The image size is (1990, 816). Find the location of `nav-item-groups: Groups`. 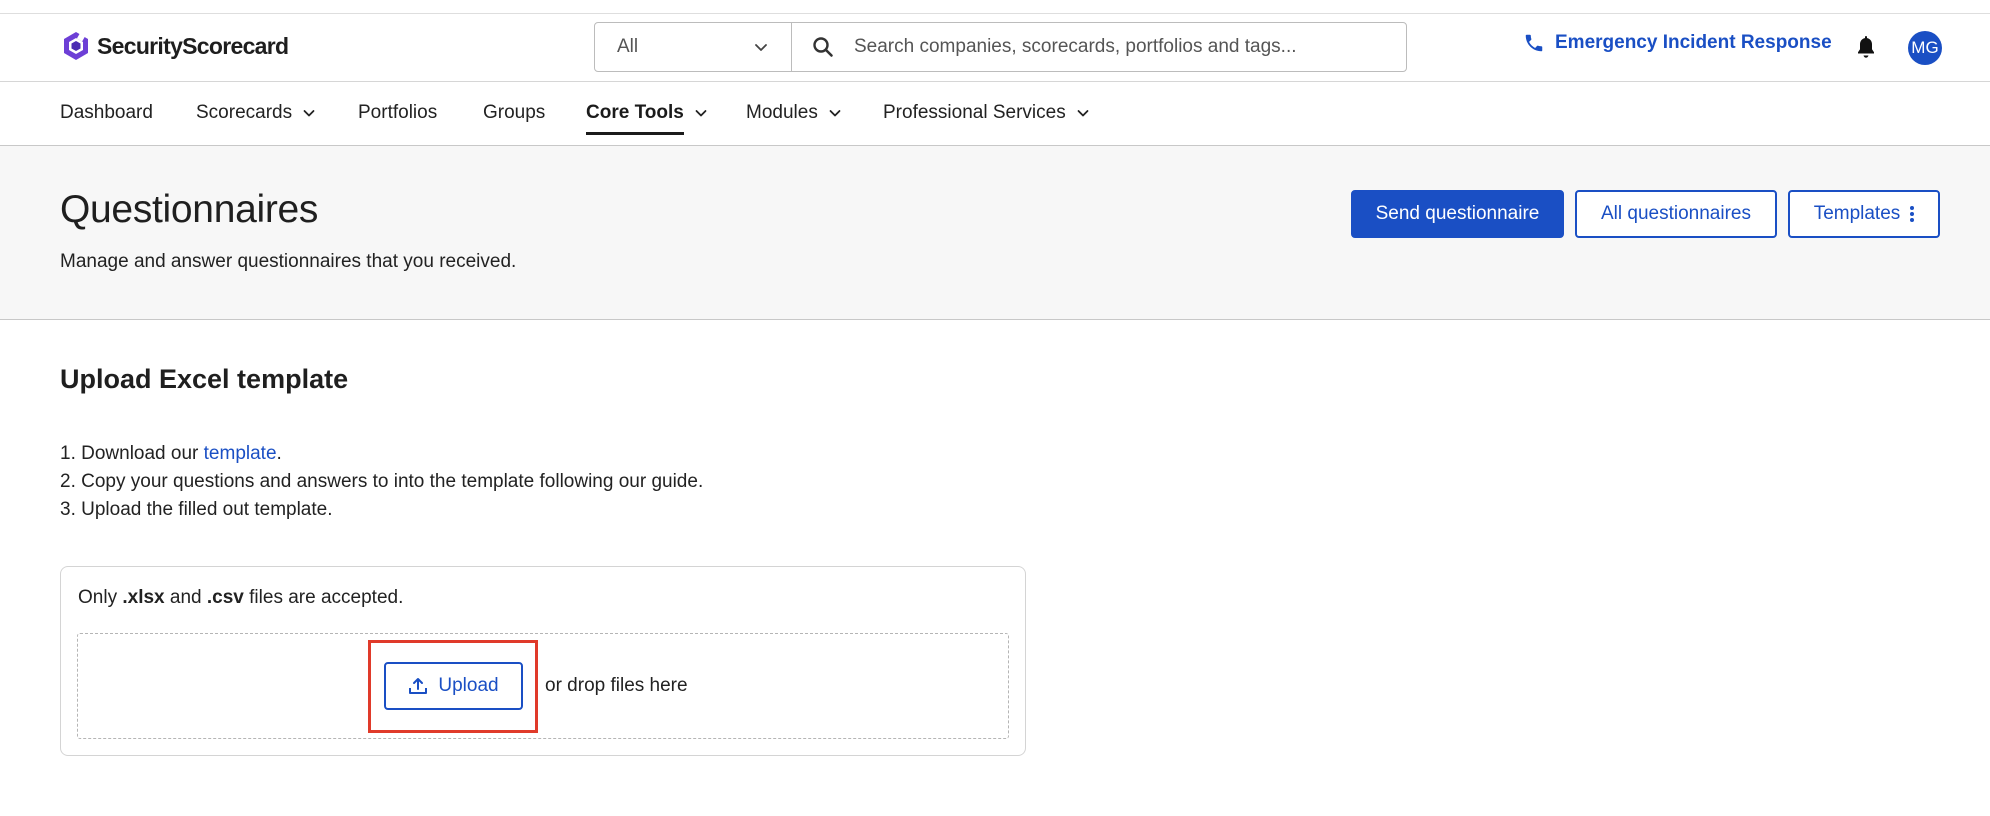

nav-item-groups: Groups is located at coordinates (514, 113).